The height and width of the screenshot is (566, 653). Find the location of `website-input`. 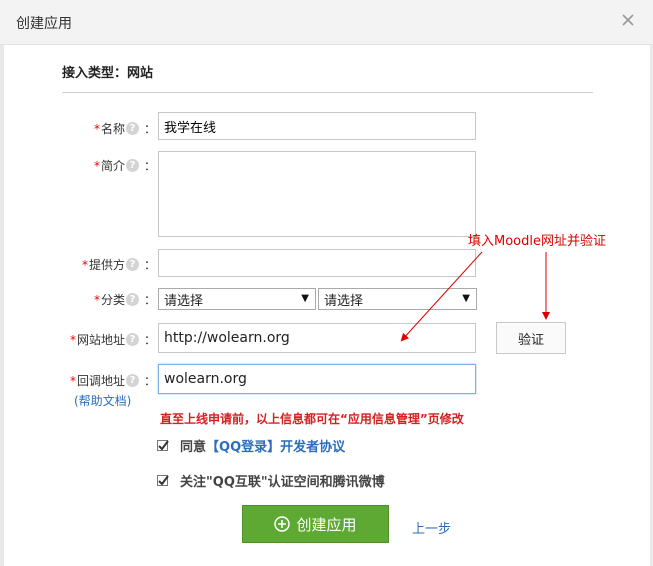

website-input is located at coordinates (317, 338).